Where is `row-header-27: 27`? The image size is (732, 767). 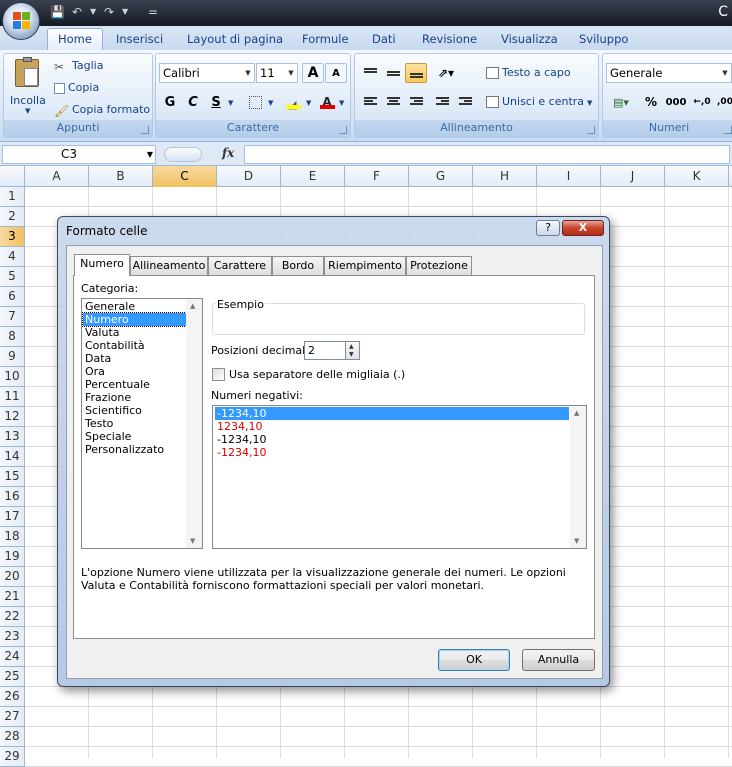
row-header-27: 27 is located at coordinates (12, 717).